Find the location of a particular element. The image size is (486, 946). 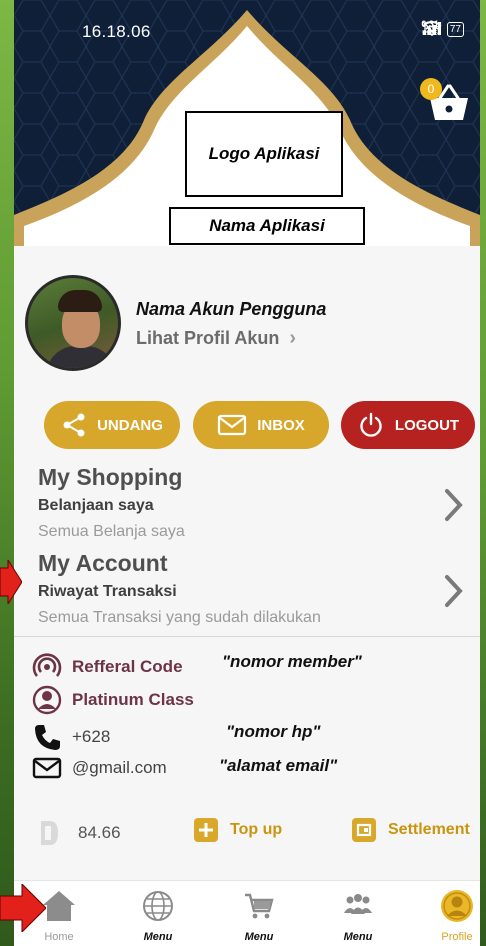

logout-button: LOGOUT is located at coordinates (408, 425).